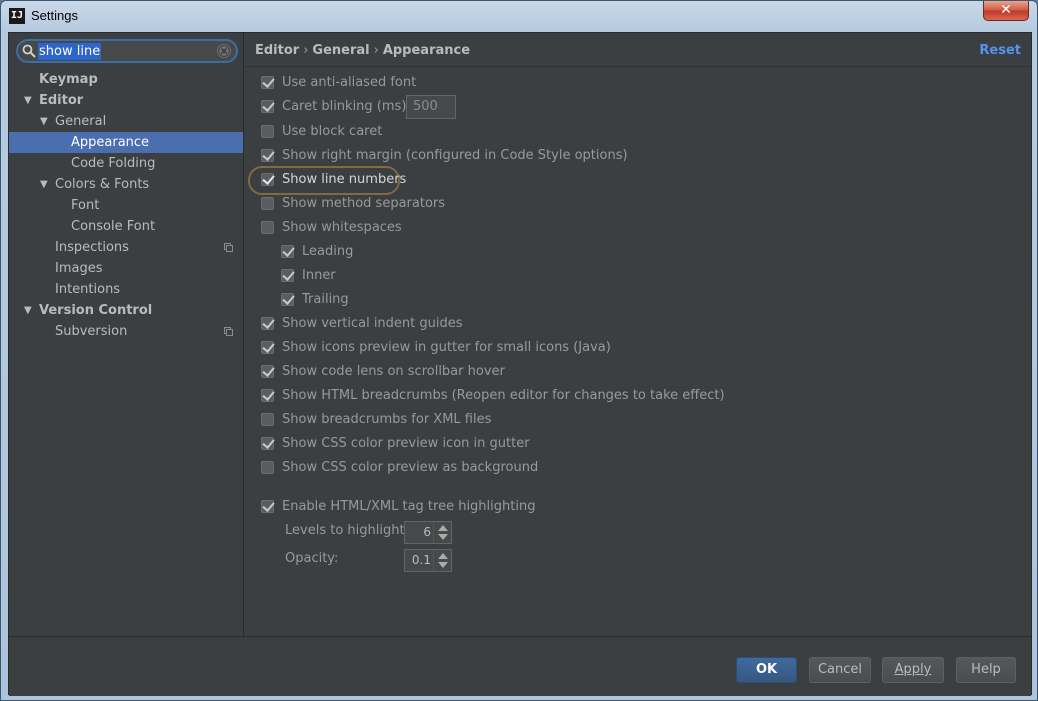 This screenshot has width=1038, height=701. I want to click on cancel-button: Cancel, so click(840, 670).